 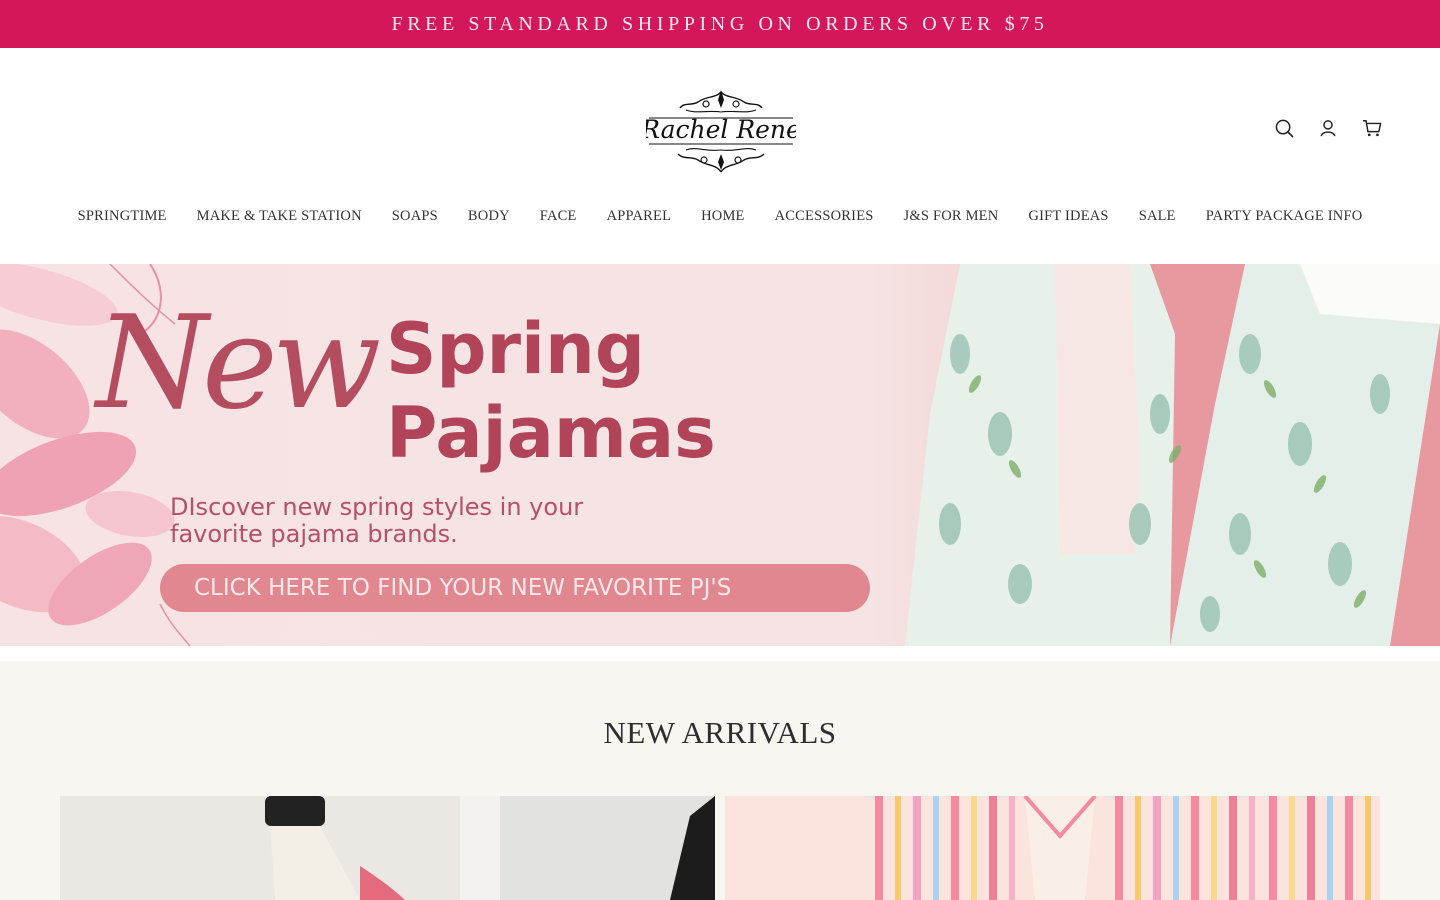 I want to click on nav-item-js-for-men: J&S FOR MEN, so click(x=951, y=216).